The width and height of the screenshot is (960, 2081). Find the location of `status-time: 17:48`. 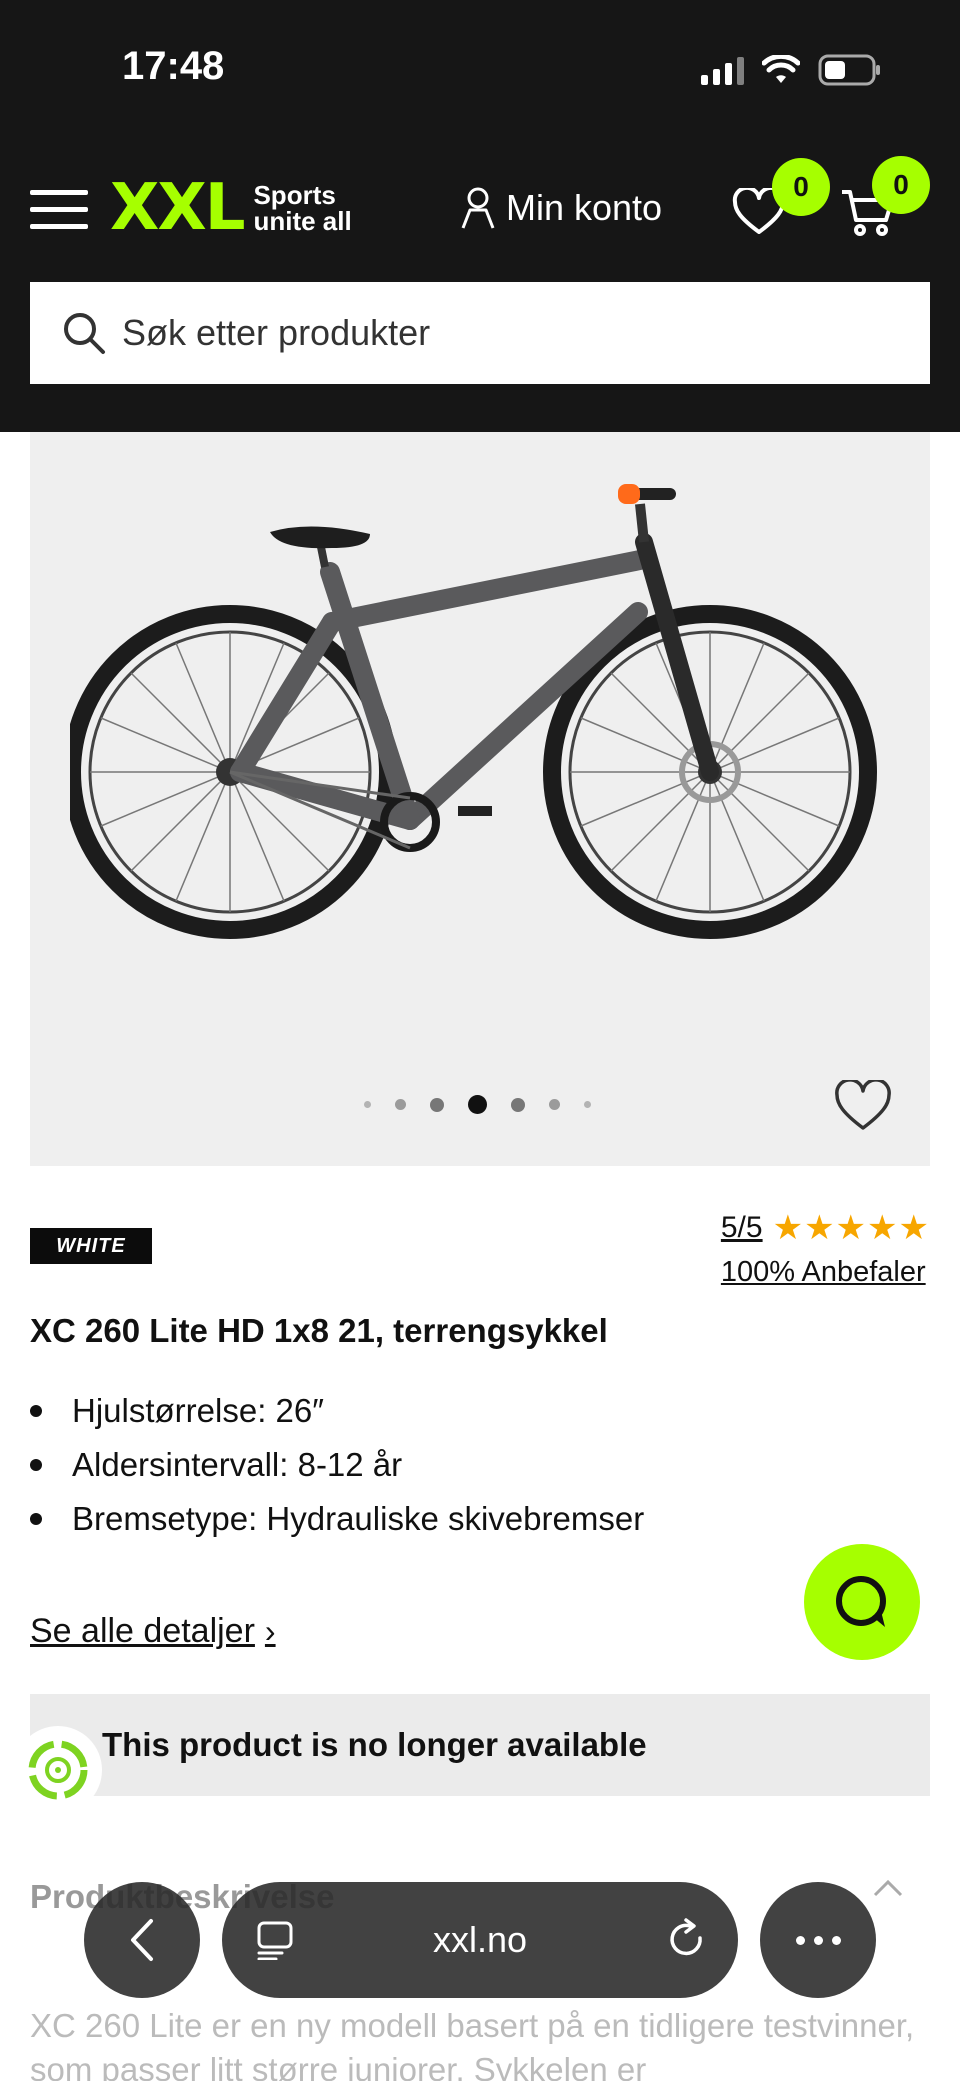

status-time: 17:48 is located at coordinates (173, 66).